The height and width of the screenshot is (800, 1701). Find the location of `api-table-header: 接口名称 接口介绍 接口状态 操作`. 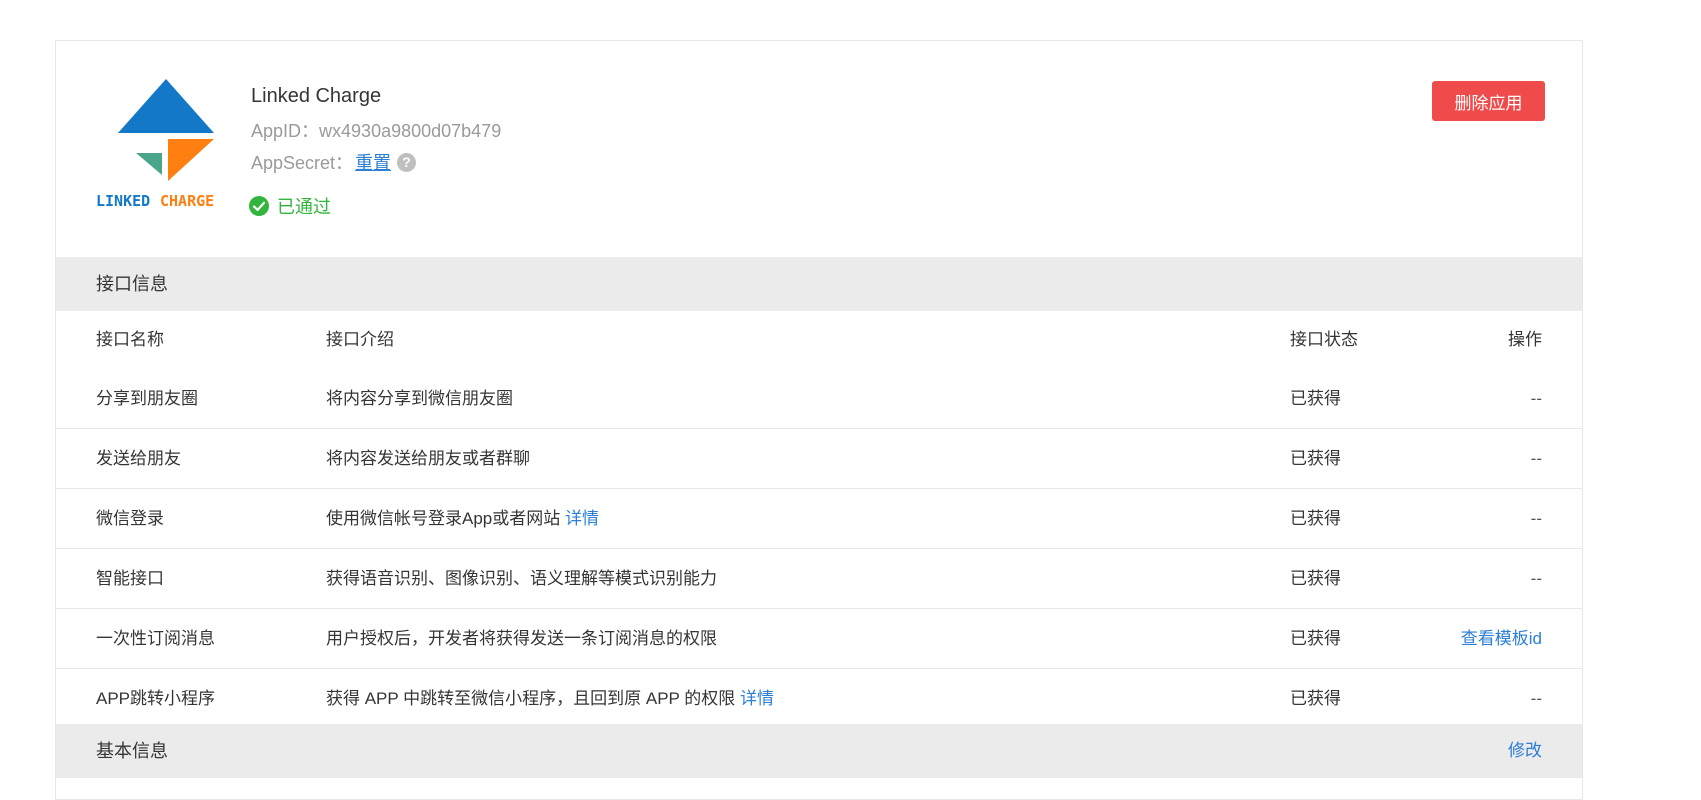

api-table-header: 接口名称 接口介绍 接口状态 操作 is located at coordinates (819, 340).